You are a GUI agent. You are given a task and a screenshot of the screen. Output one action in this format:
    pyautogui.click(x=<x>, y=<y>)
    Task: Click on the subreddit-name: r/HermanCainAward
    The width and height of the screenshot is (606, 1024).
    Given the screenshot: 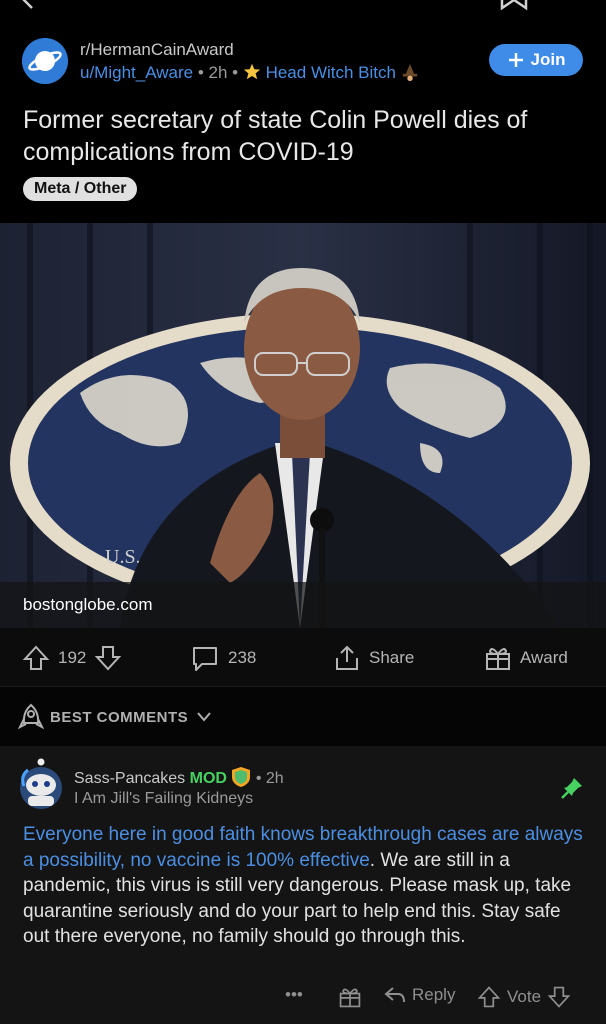 What is the action you would take?
    pyautogui.click(x=157, y=50)
    